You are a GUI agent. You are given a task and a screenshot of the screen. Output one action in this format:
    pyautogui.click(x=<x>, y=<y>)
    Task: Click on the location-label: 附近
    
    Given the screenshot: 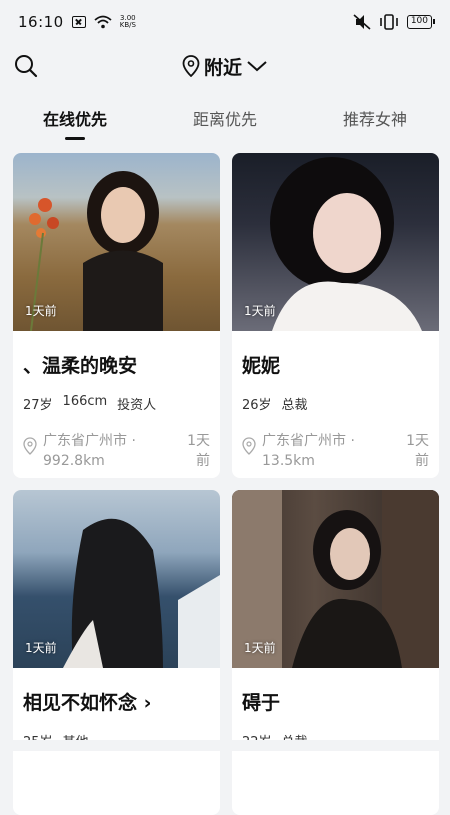 What is the action you would take?
    pyautogui.click(x=222, y=67)
    